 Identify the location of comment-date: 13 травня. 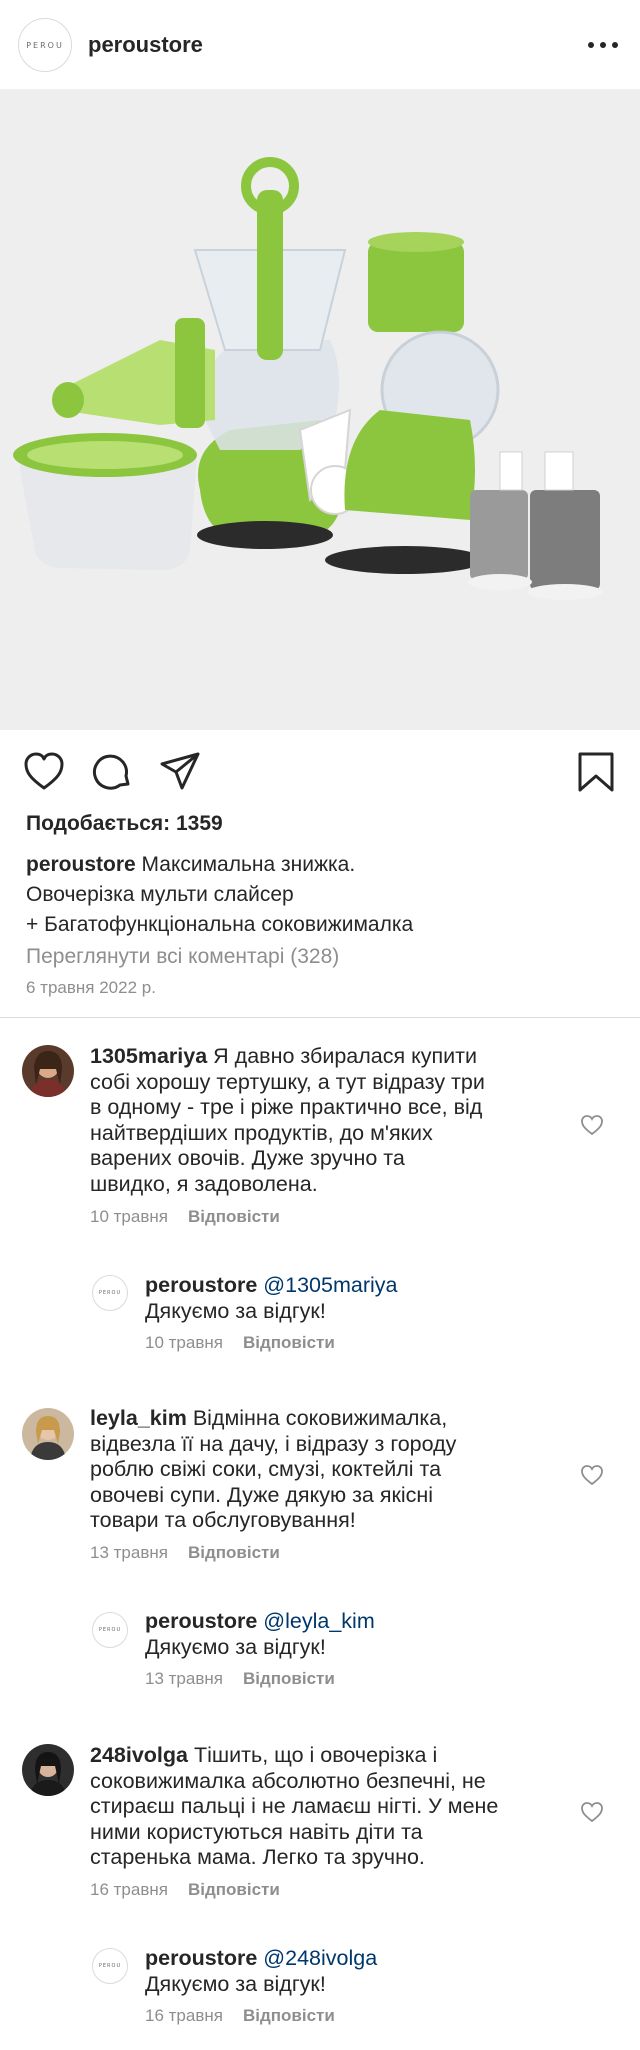
(129, 1552).